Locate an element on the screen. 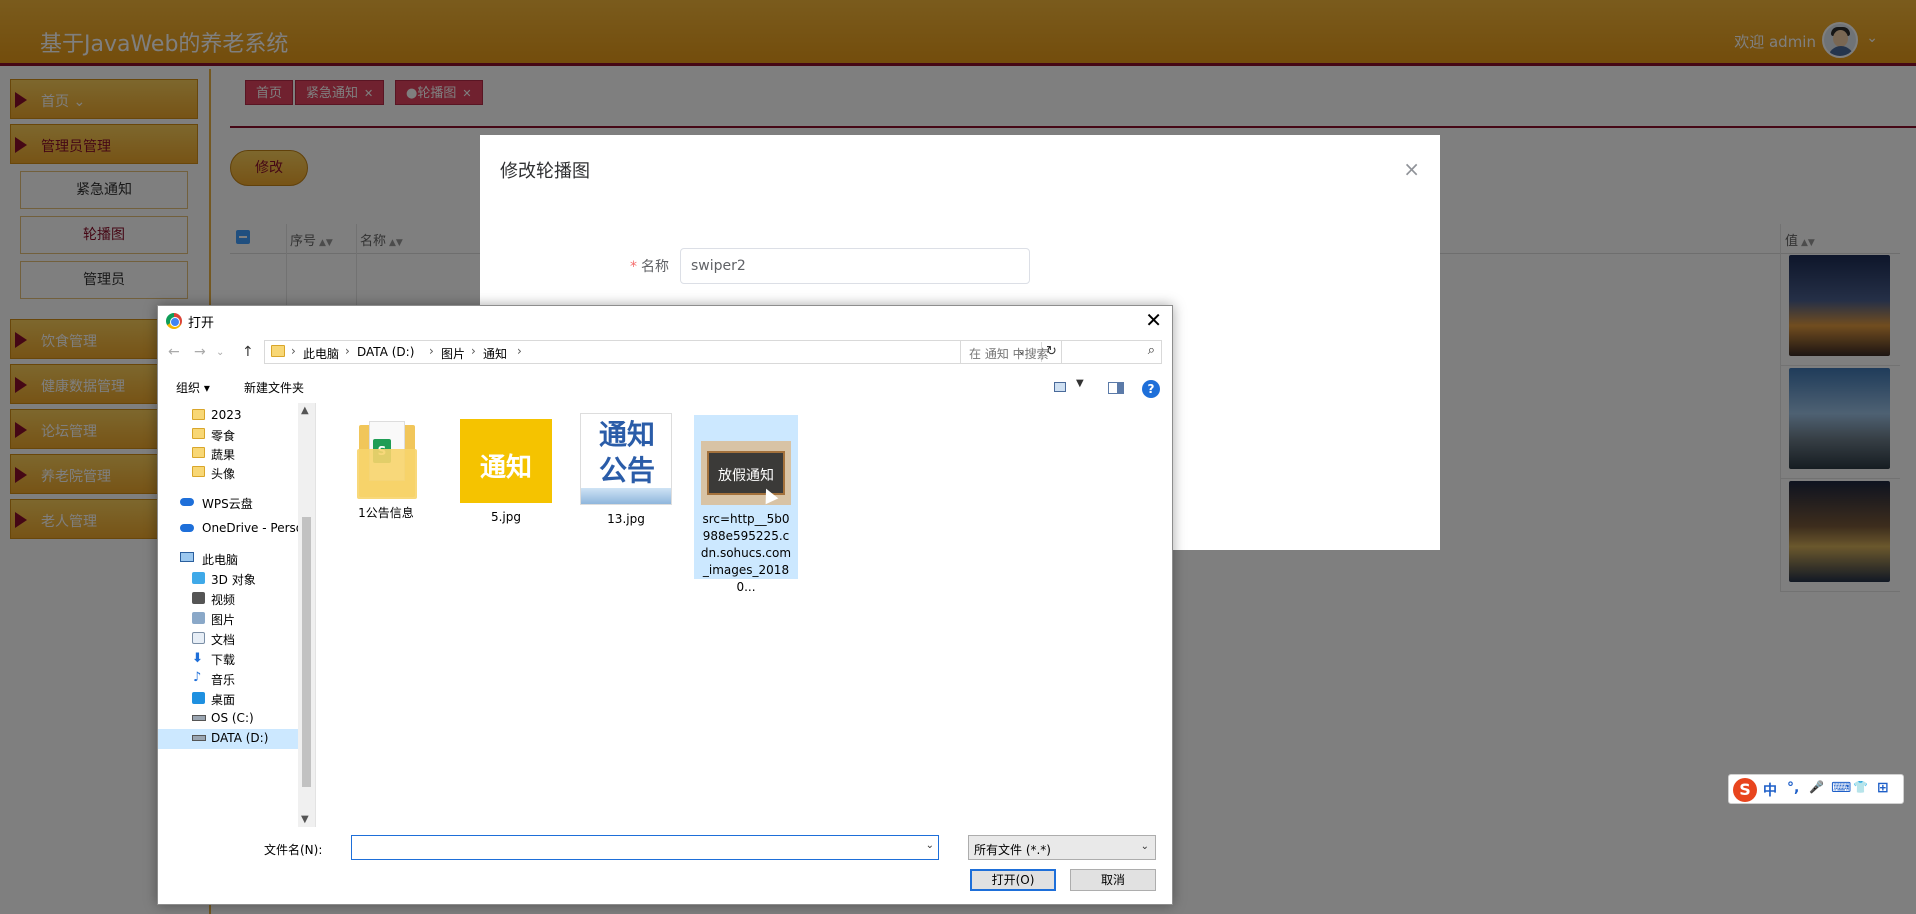  nav-item-label: 此电脑 is located at coordinates (220, 560).